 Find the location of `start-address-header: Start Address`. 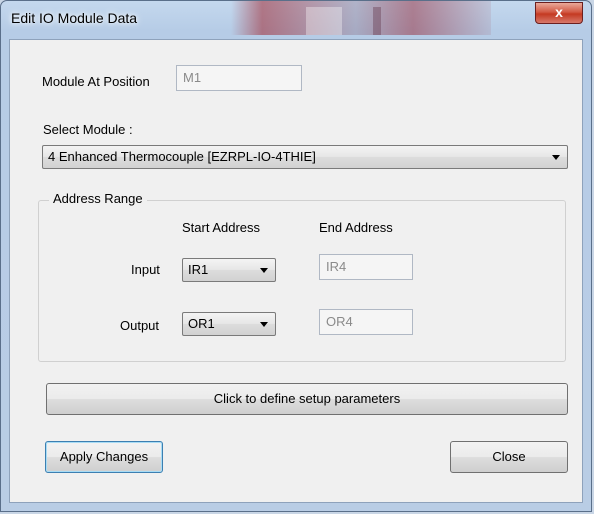

start-address-header: Start Address is located at coordinates (221, 227).